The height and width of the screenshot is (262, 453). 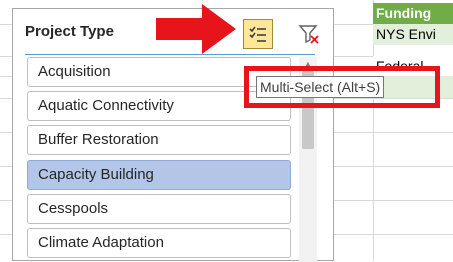 I want to click on multi-select-button, so click(x=258, y=34).